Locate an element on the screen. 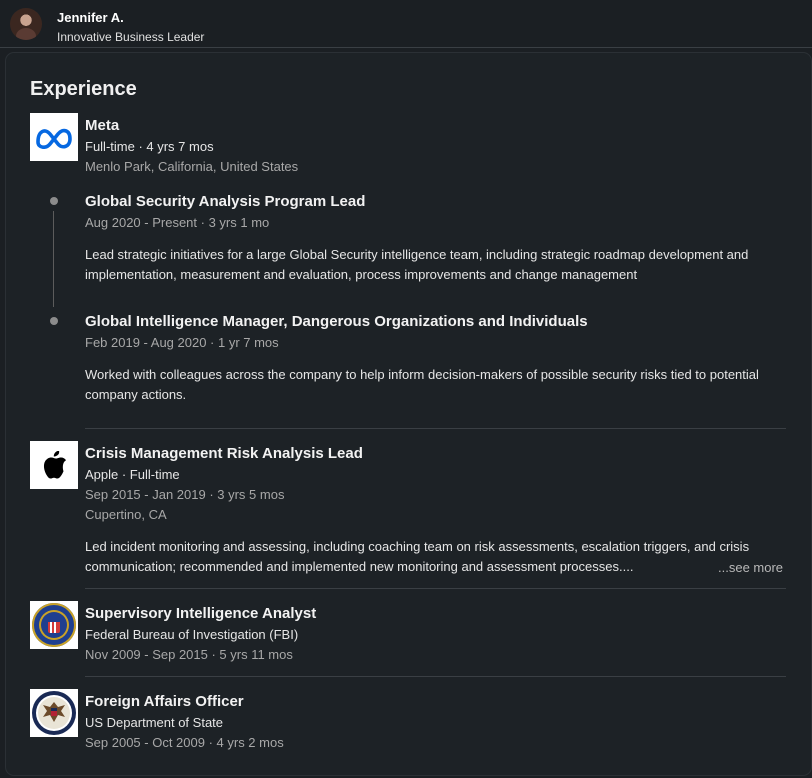 The width and height of the screenshot is (812, 778). meta-logo-icon is located at coordinates (54, 138).